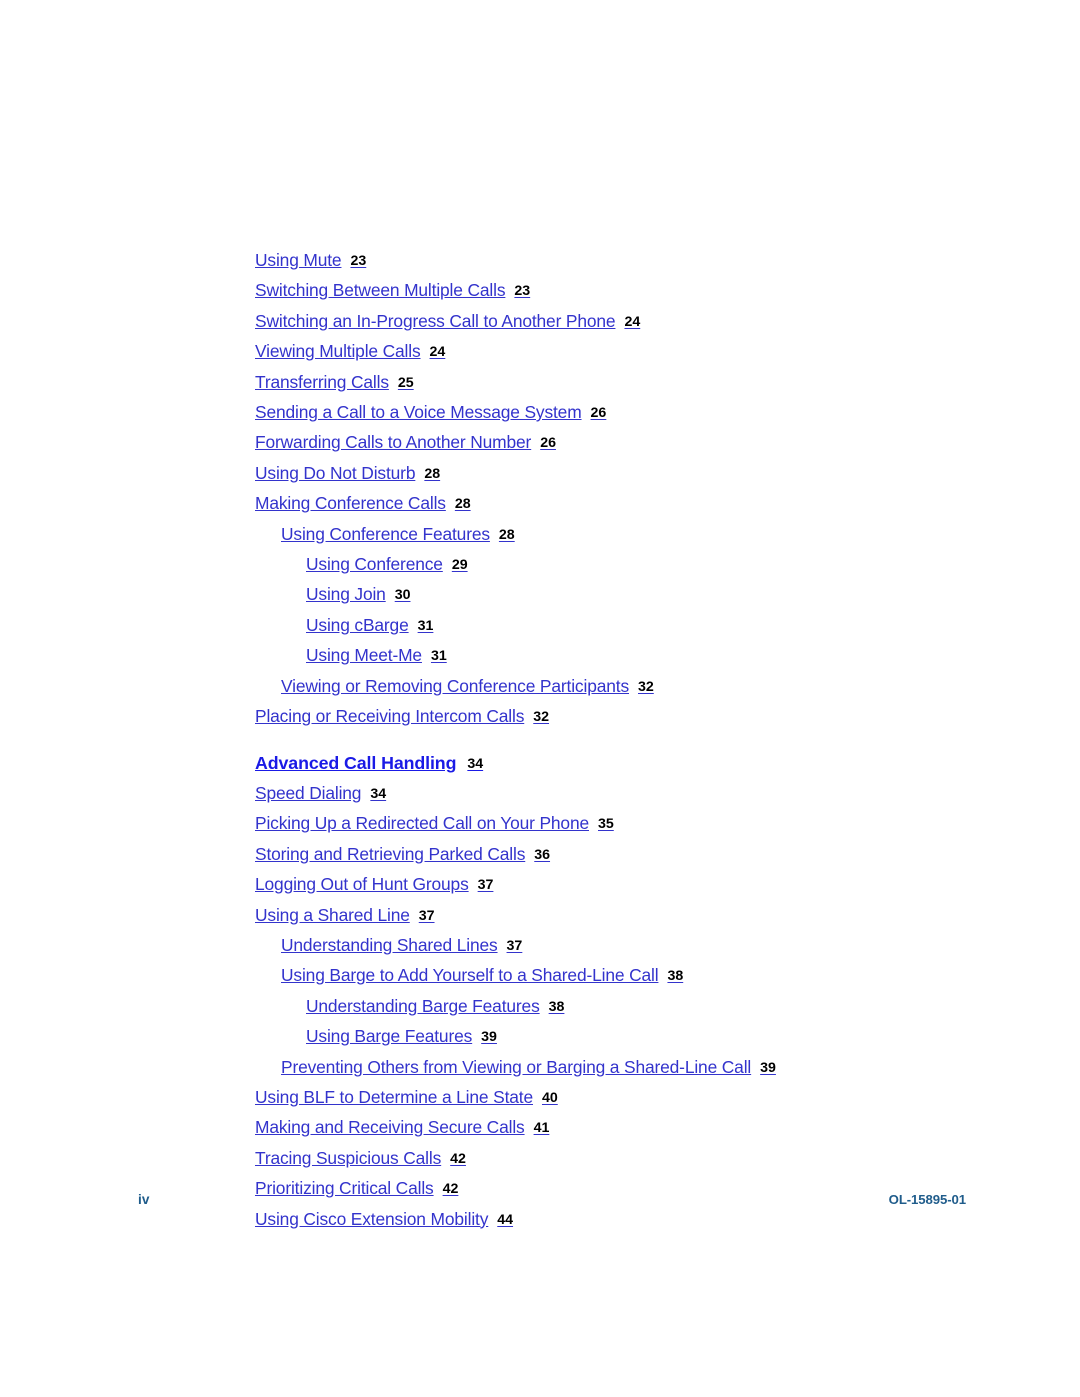 This screenshot has height=1397, width=1080. I want to click on toc-entry-label: Using Meet-Me, so click(364, 655).